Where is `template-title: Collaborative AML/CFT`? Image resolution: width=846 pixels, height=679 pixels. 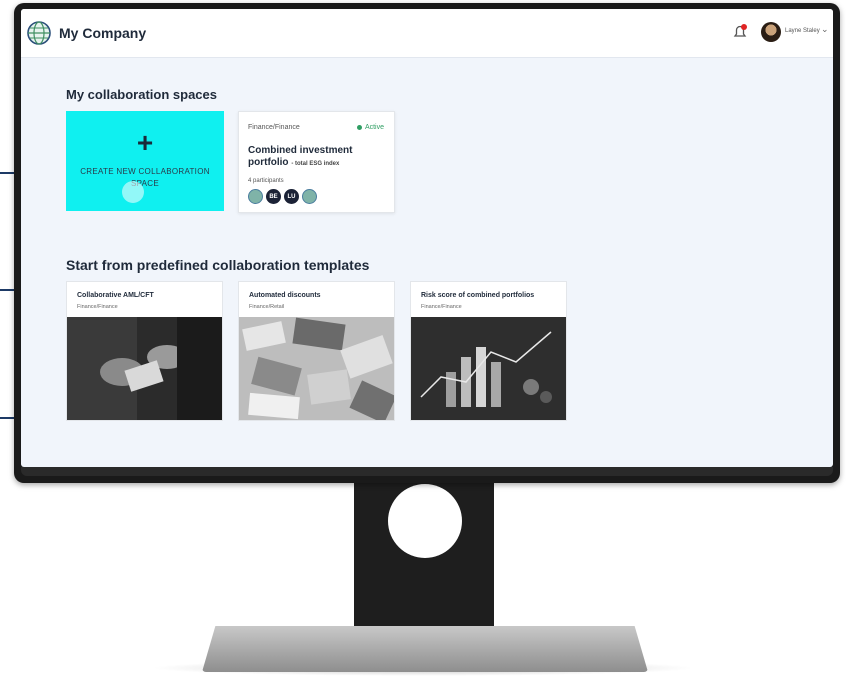 template-title: Collaborative AML/CFT is located at coordinates (115, 295).